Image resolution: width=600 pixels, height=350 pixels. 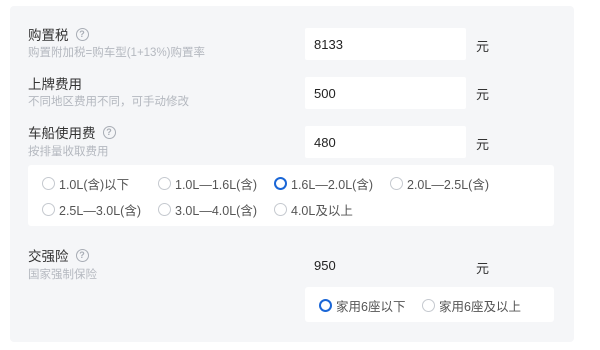 I want to click on insurance-unit: 元, so click(x=483, y=268).